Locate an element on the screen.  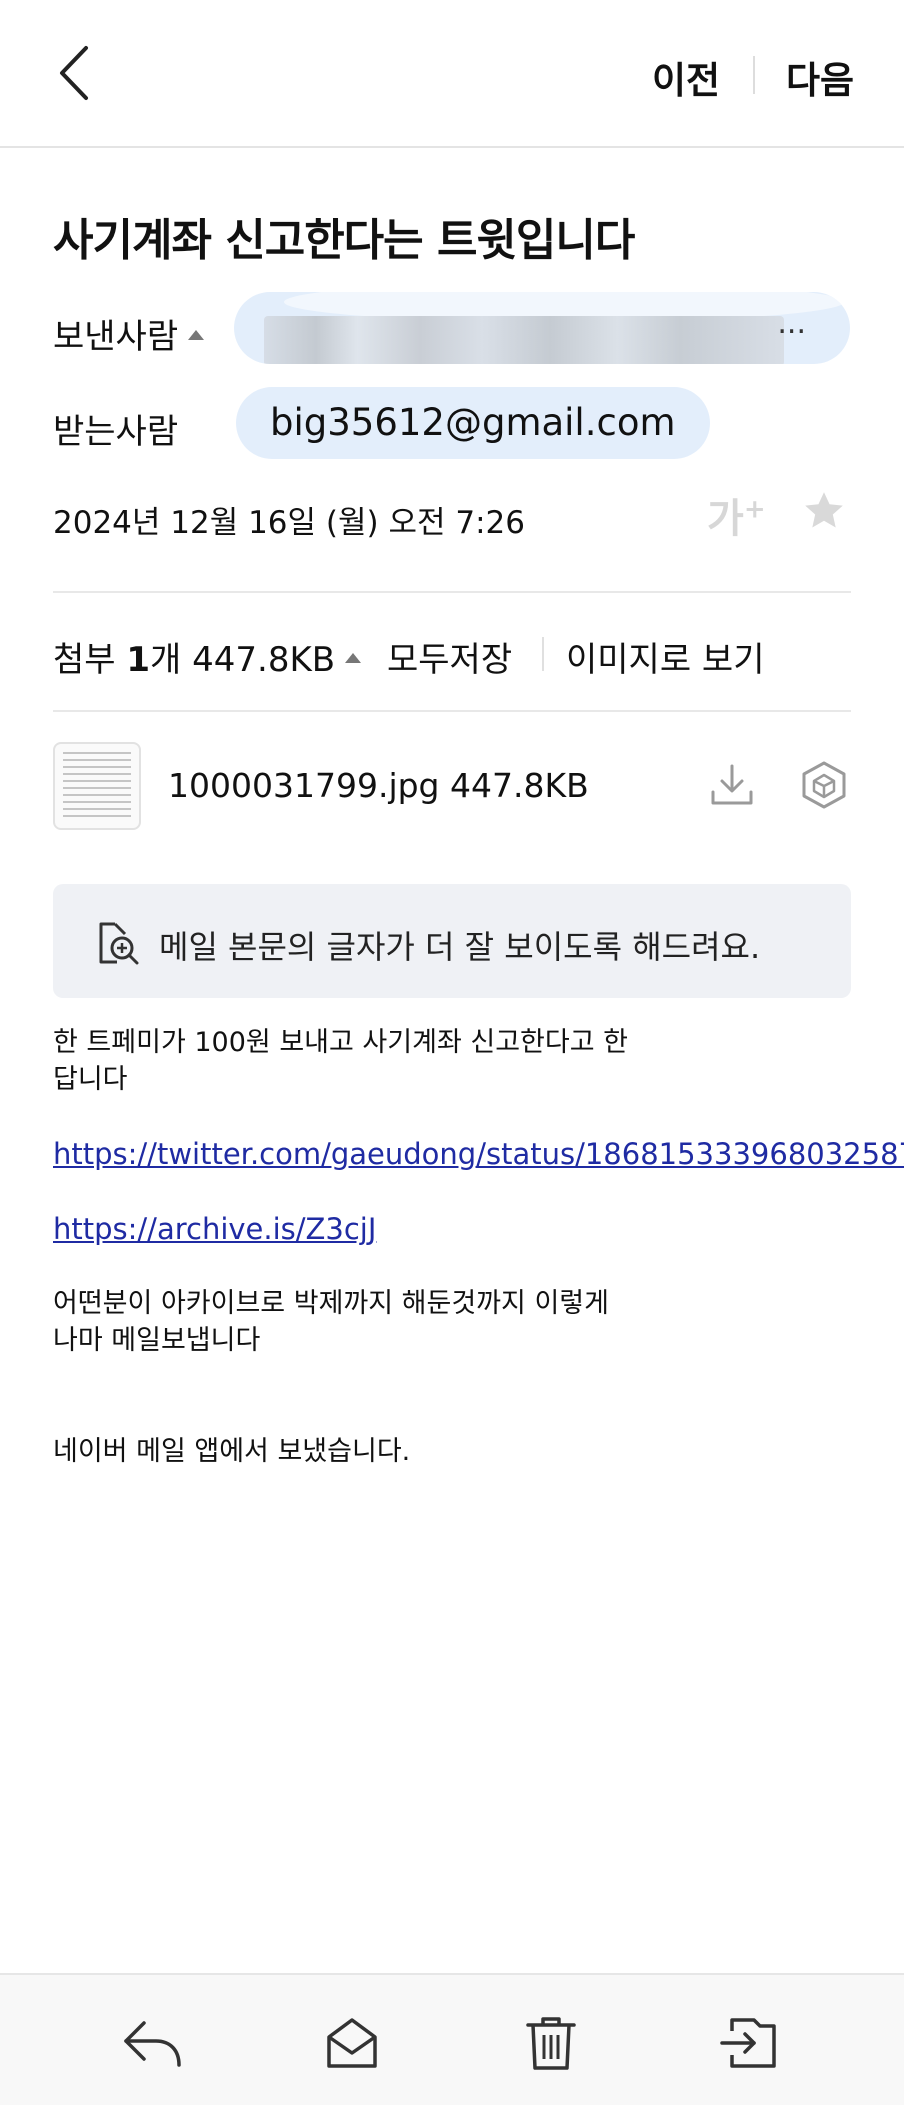
attachment-file: 1000031799.jpg 447.8KB is located at coordinates (378, 785).